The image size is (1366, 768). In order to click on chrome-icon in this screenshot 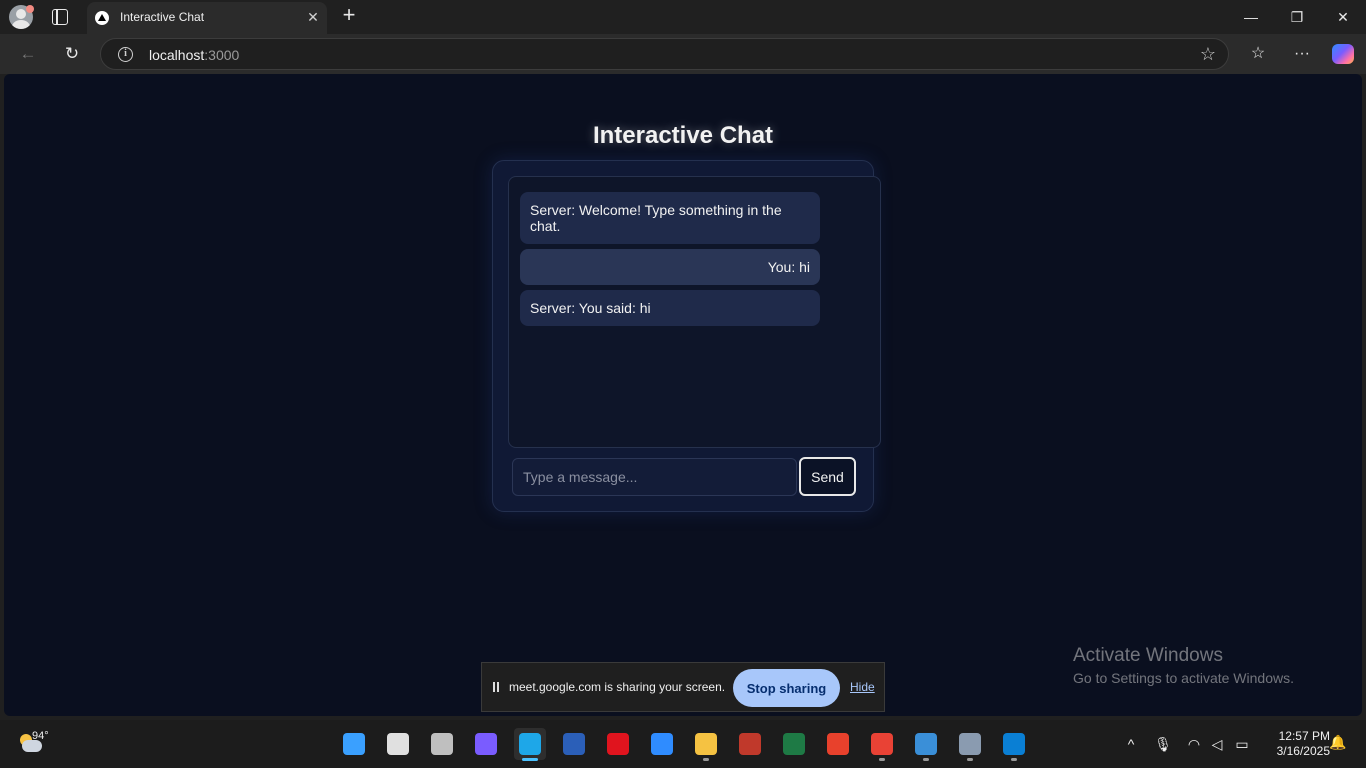, I will do `click(882, 744)`.